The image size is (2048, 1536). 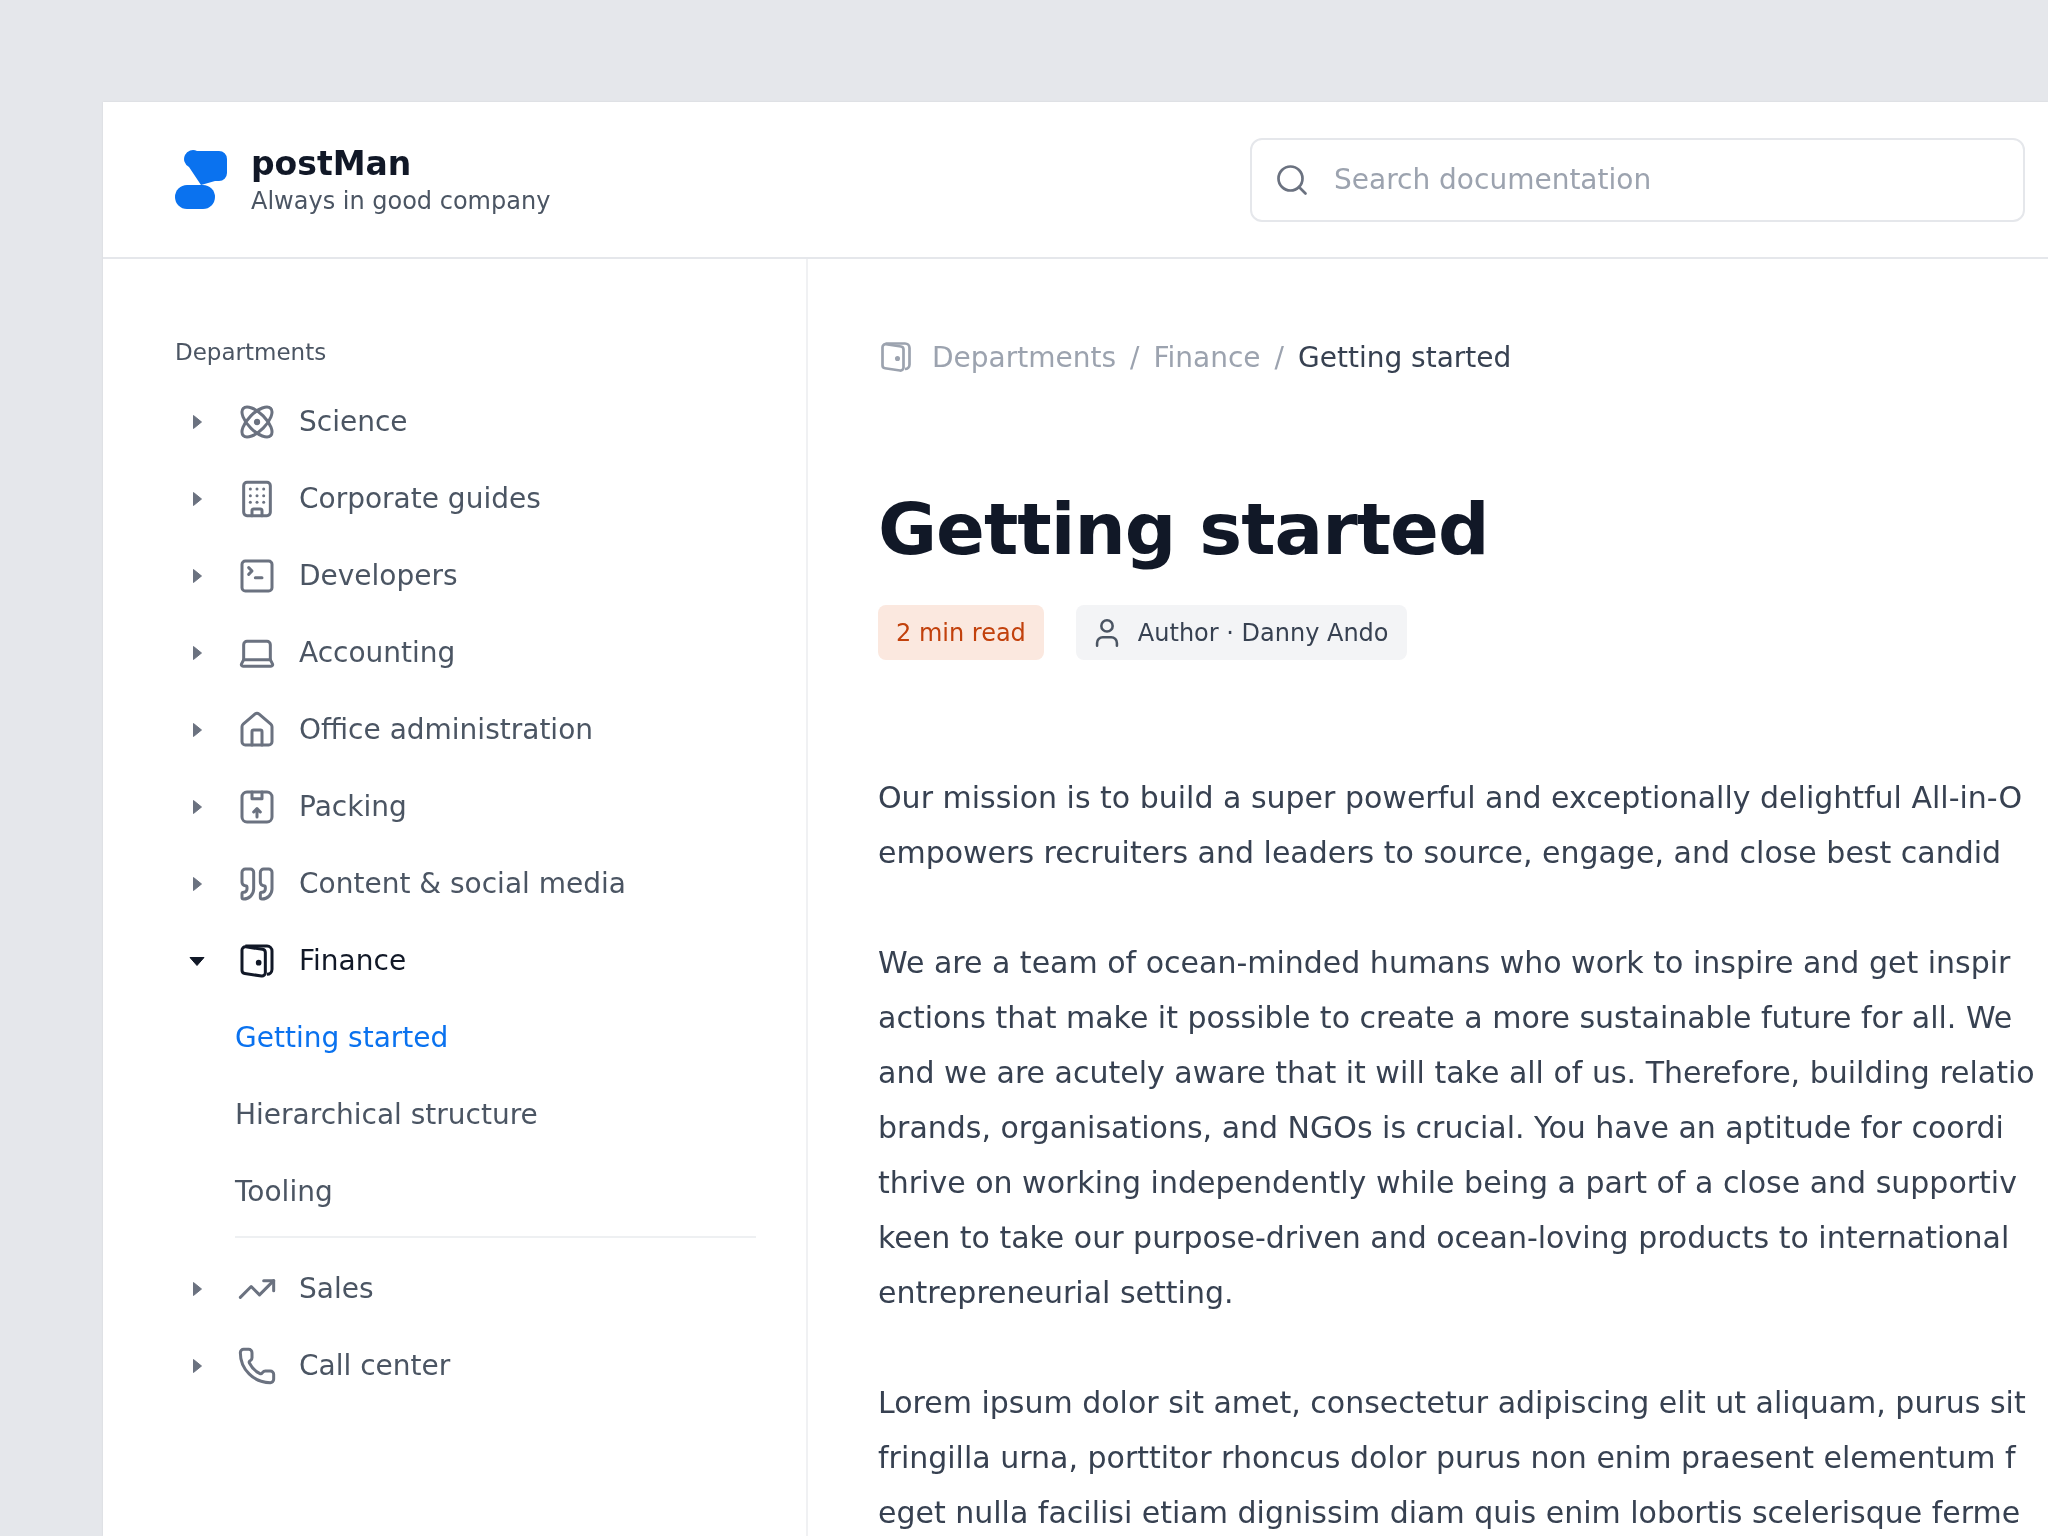 What do you see at coordinates (1444, 1238) in the screenshot?
I see `paragraph-line: keen to take our purpose-driven and ocean-loving products to international` at bounding box center [1444, 1238].